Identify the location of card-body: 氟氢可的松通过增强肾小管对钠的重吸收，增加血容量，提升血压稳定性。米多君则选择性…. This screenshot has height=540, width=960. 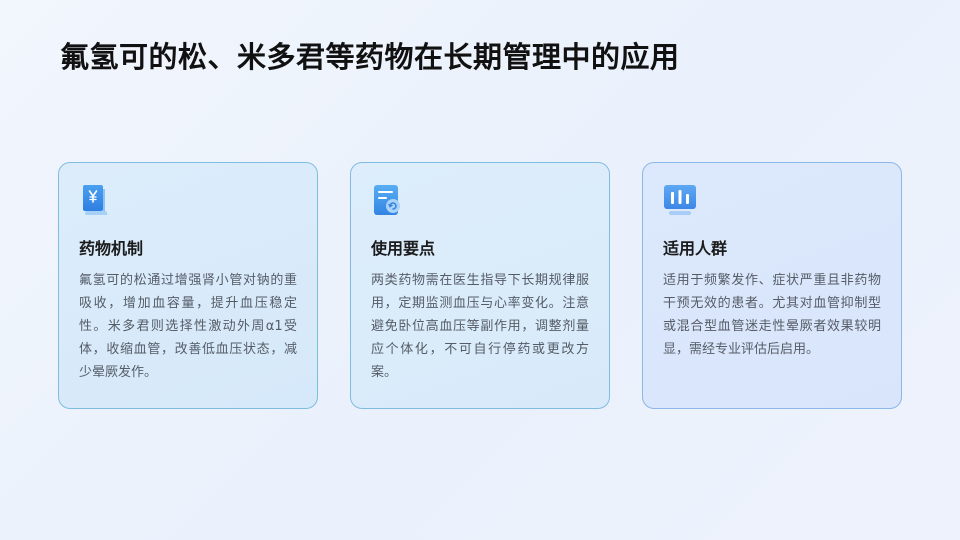
(188, 326).